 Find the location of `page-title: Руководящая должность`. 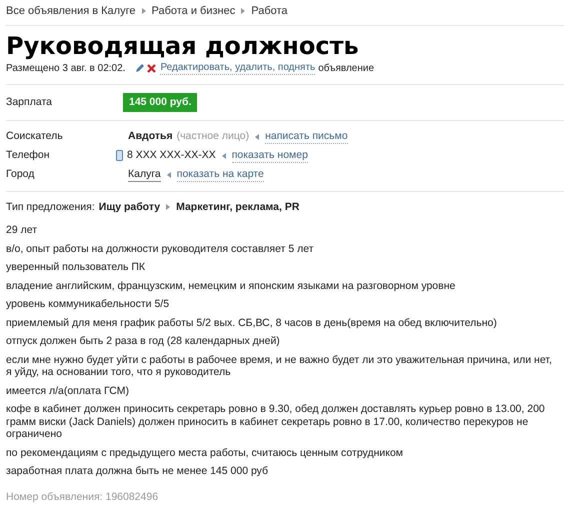

page-title: Руководящая должность is located at coordinates (183, 46).